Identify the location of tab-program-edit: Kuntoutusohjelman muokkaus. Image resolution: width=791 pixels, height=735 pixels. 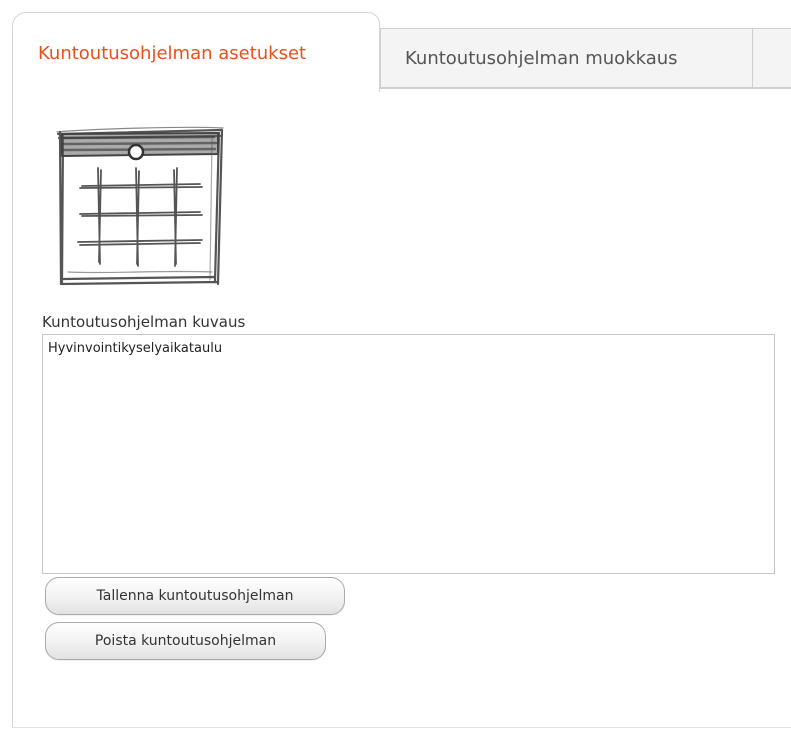
(566, 58).